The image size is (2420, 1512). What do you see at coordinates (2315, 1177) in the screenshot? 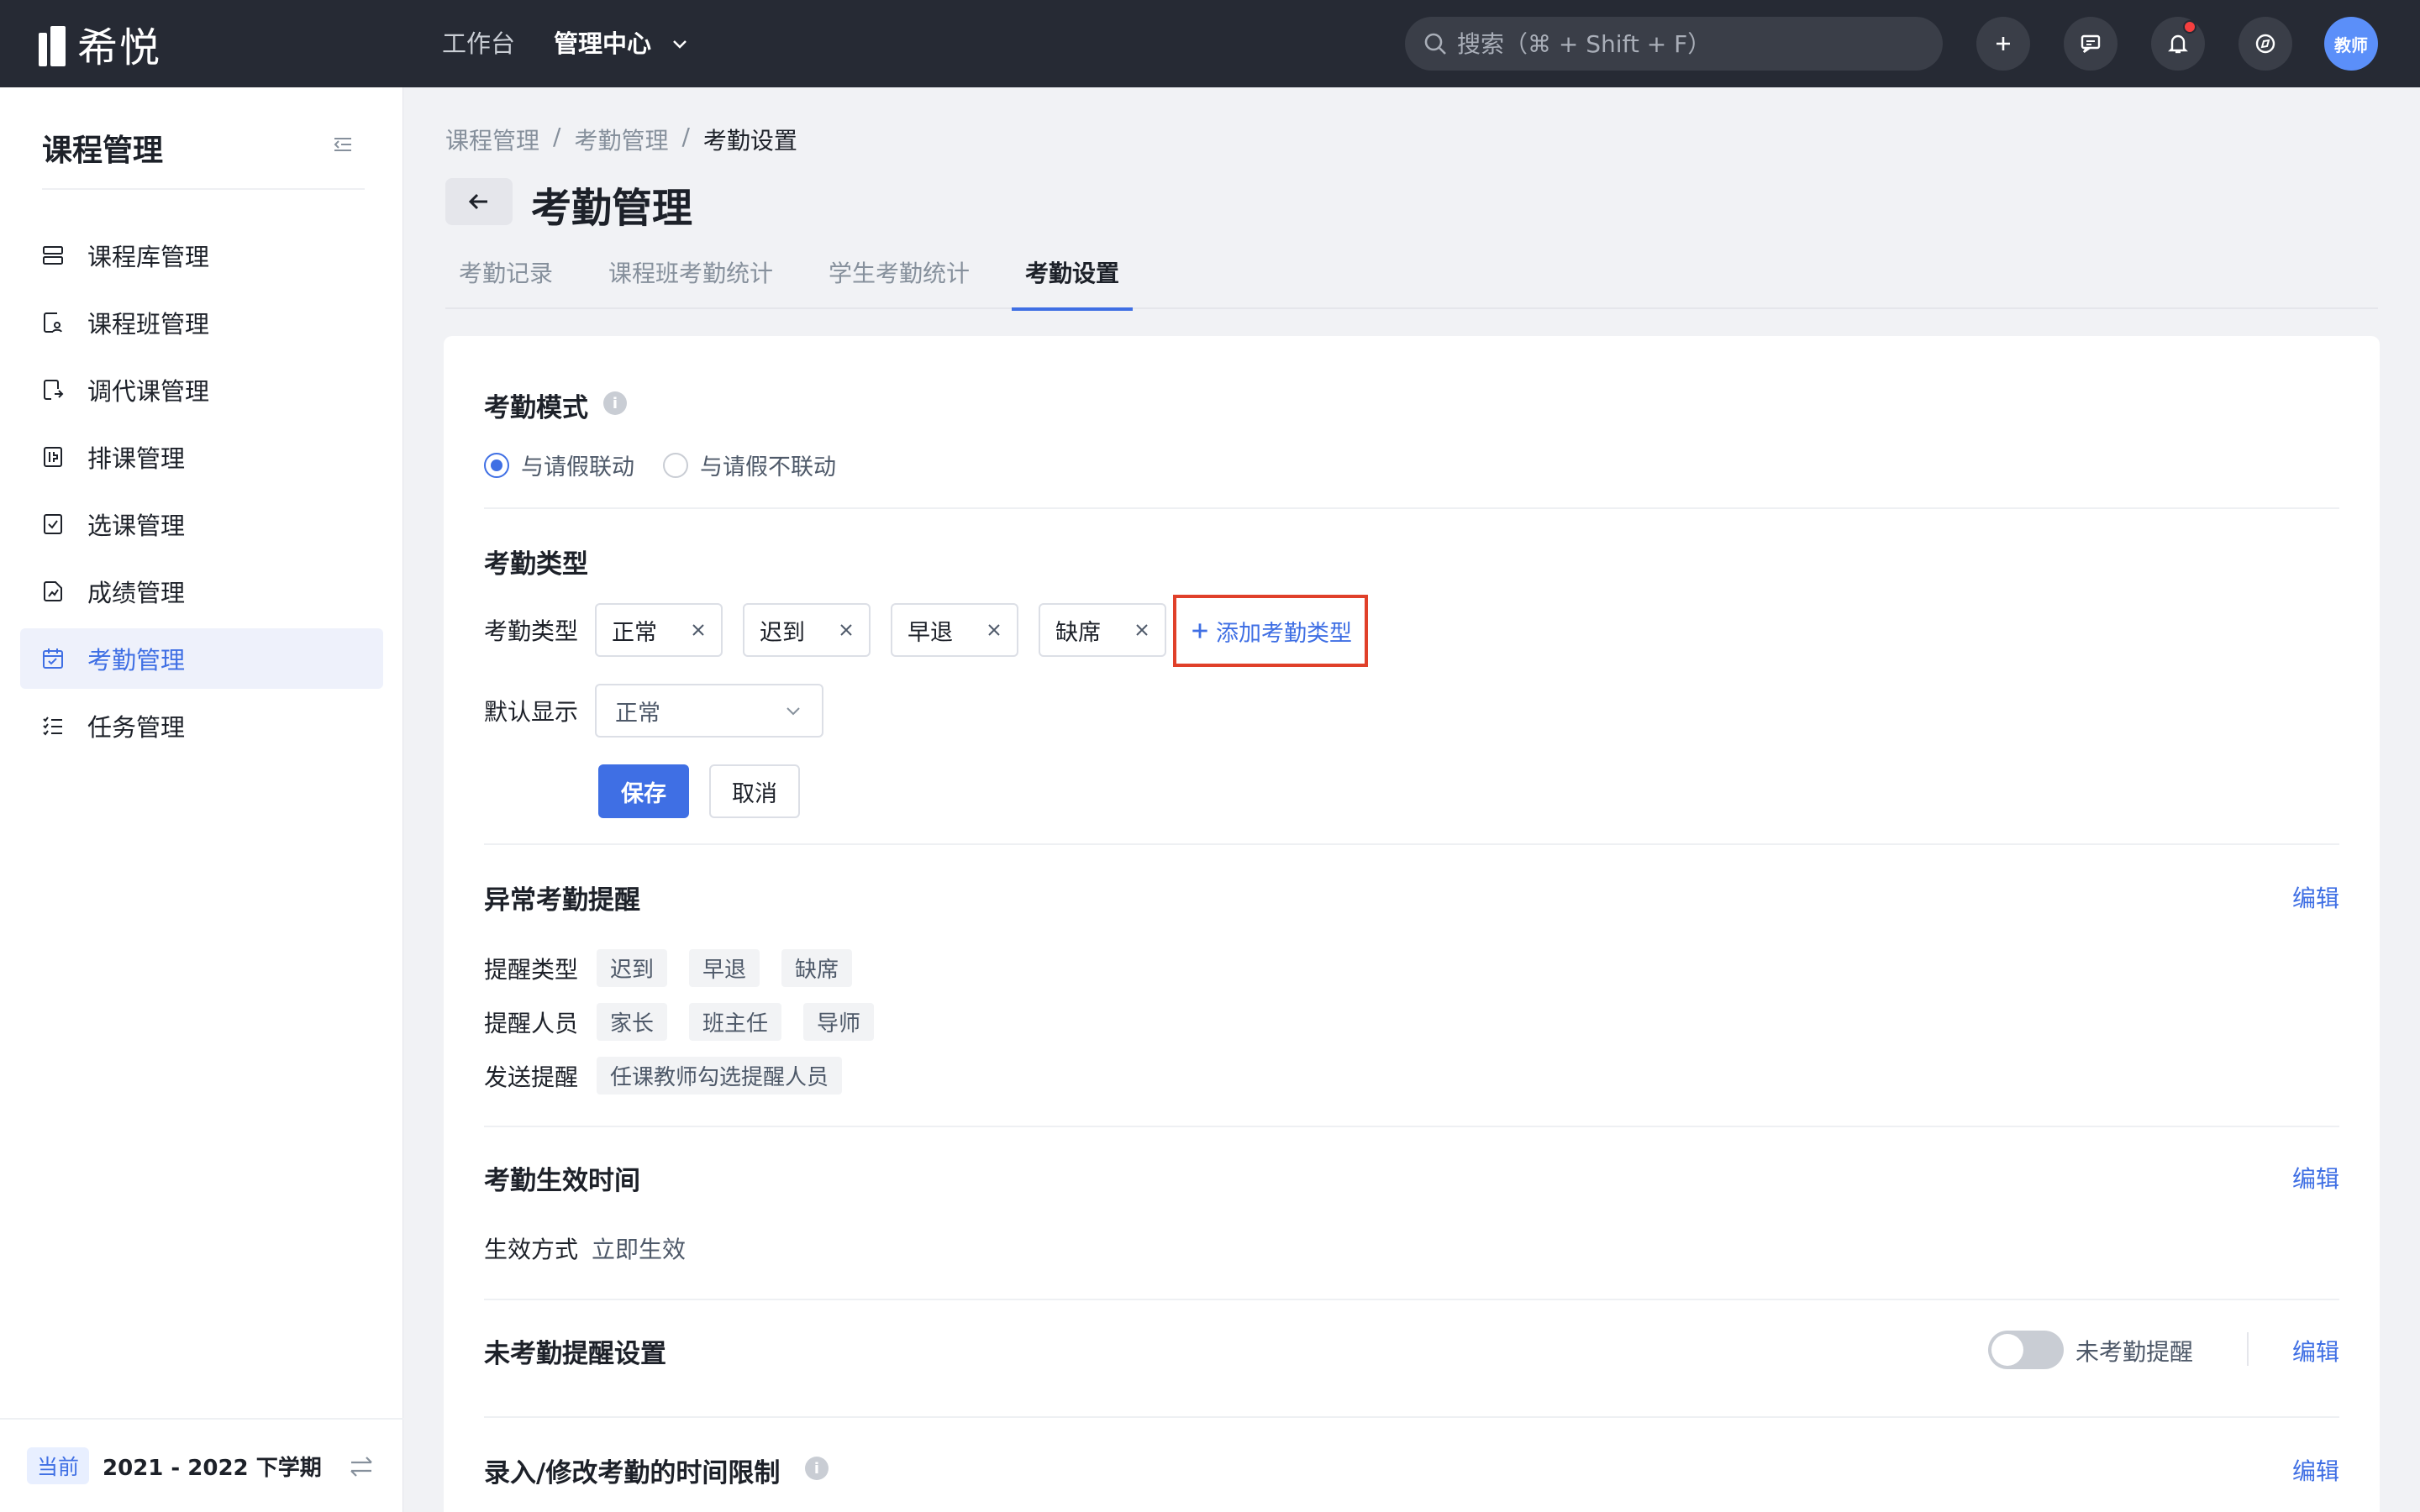
I see `edit-effective-link: 编辑` at bounding box center [2315, 1177].